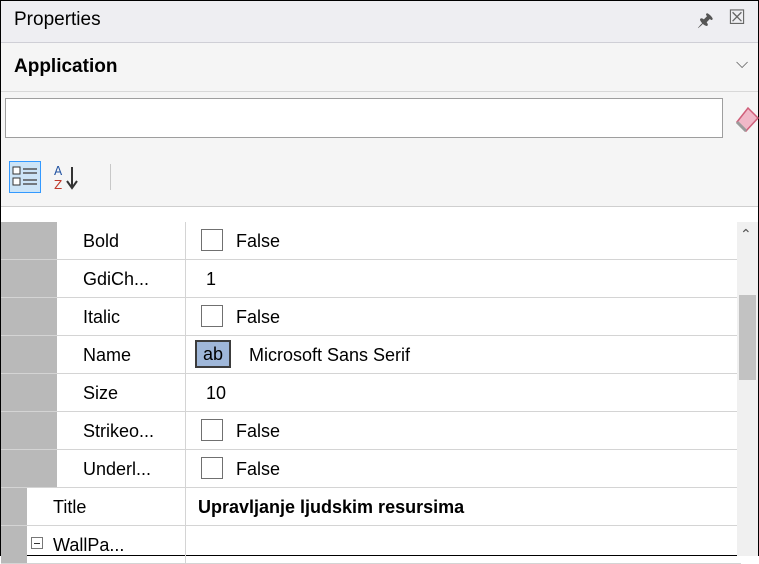 The height and width of the screenshot is (564, 759). I want to click on property-name: Bold, so click(101, 241).